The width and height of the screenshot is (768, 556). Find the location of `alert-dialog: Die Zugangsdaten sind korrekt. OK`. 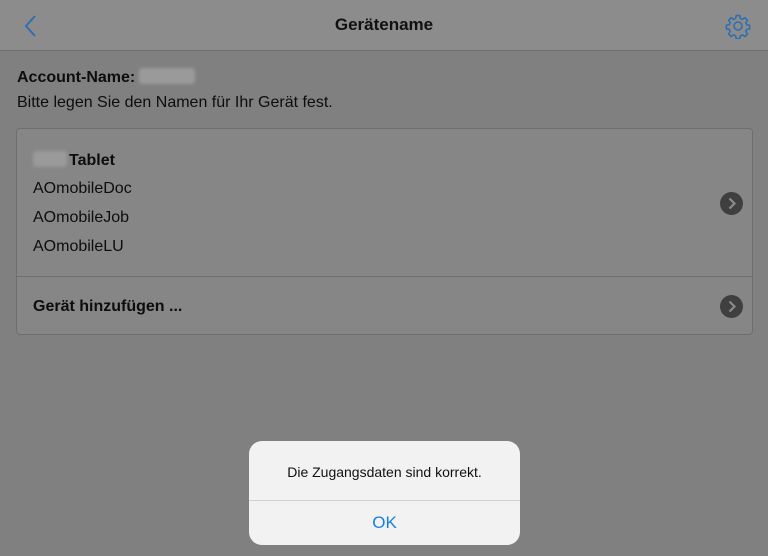

alert-dialog: Die Zugangsdaten sind korrekt. OK is located at coordinates (384, 493).